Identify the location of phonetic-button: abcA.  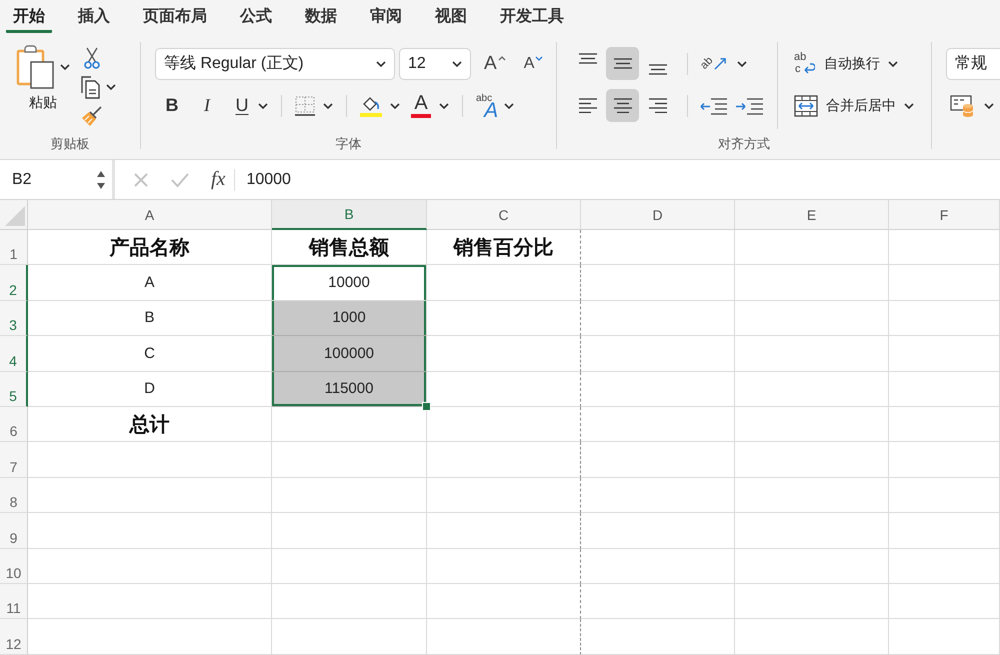
(495, 105).